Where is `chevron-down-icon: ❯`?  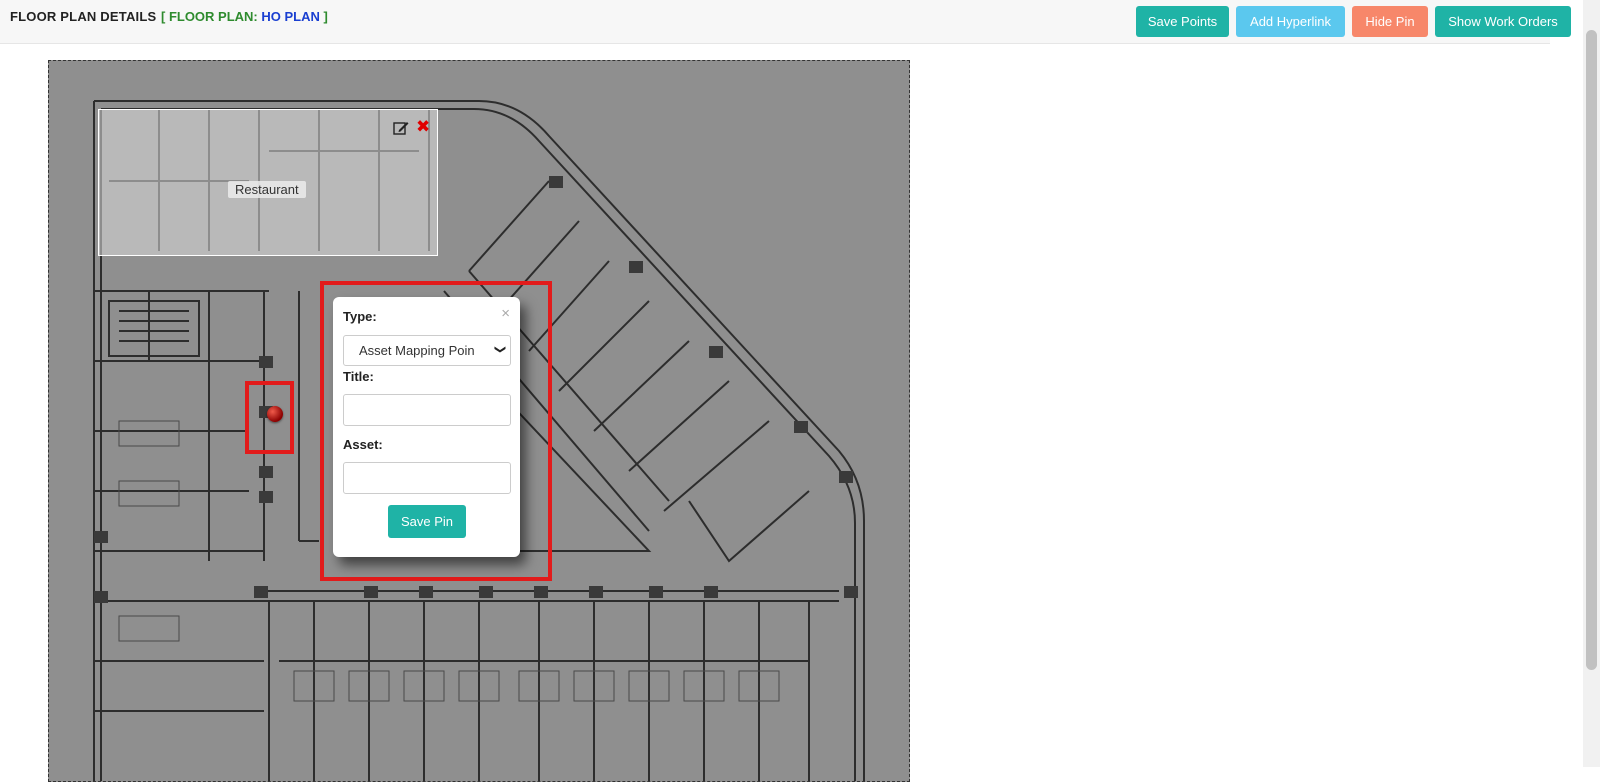 chevron-down-icon: ❯ is located at coordinates (499, 349).